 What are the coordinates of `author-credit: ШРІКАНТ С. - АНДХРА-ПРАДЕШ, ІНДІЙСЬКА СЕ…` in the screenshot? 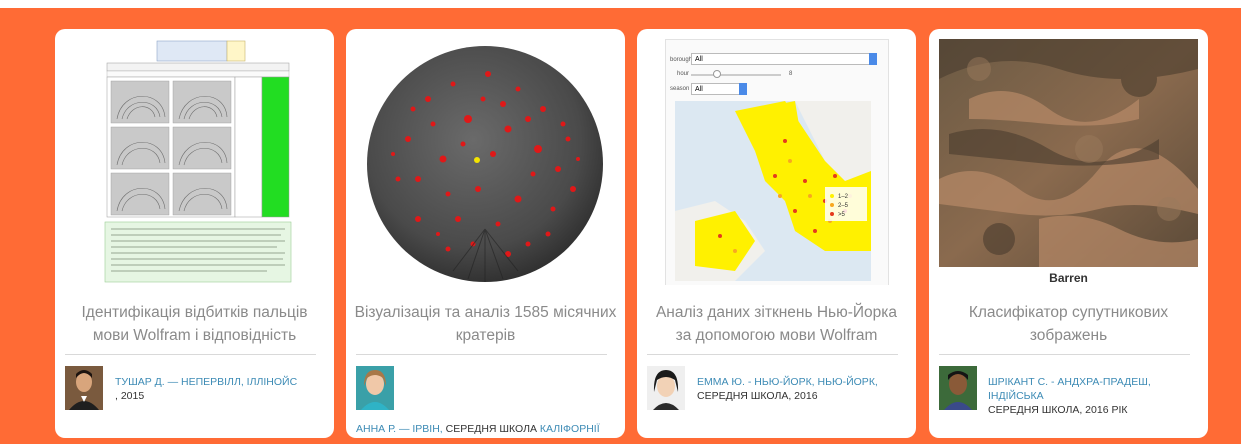 It's located at (1095, 396).